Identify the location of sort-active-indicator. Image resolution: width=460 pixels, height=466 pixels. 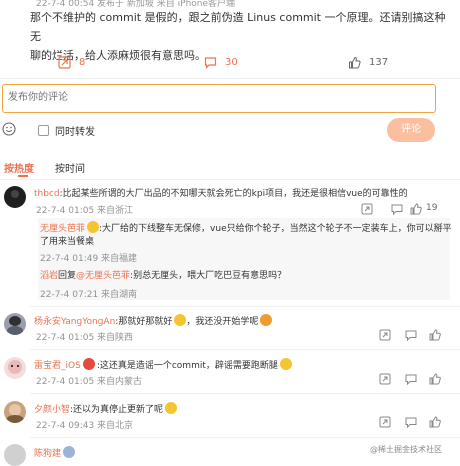
(23, 176).